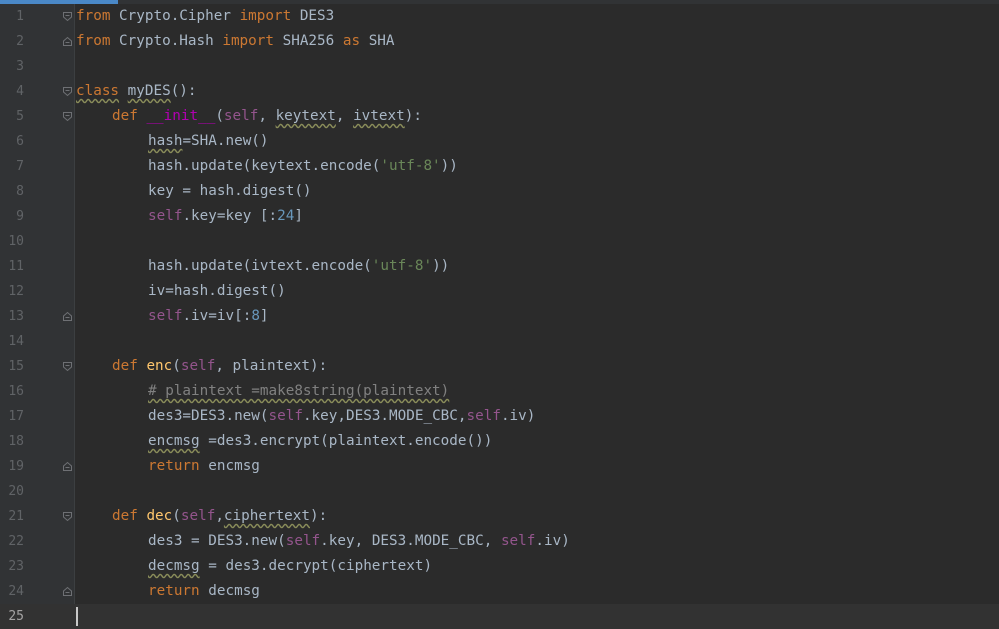  What do you see at coordinates (208, 416) in the screenshot?
I see `code-token: des3=DES3.new(` at bounding box center [208, 416].